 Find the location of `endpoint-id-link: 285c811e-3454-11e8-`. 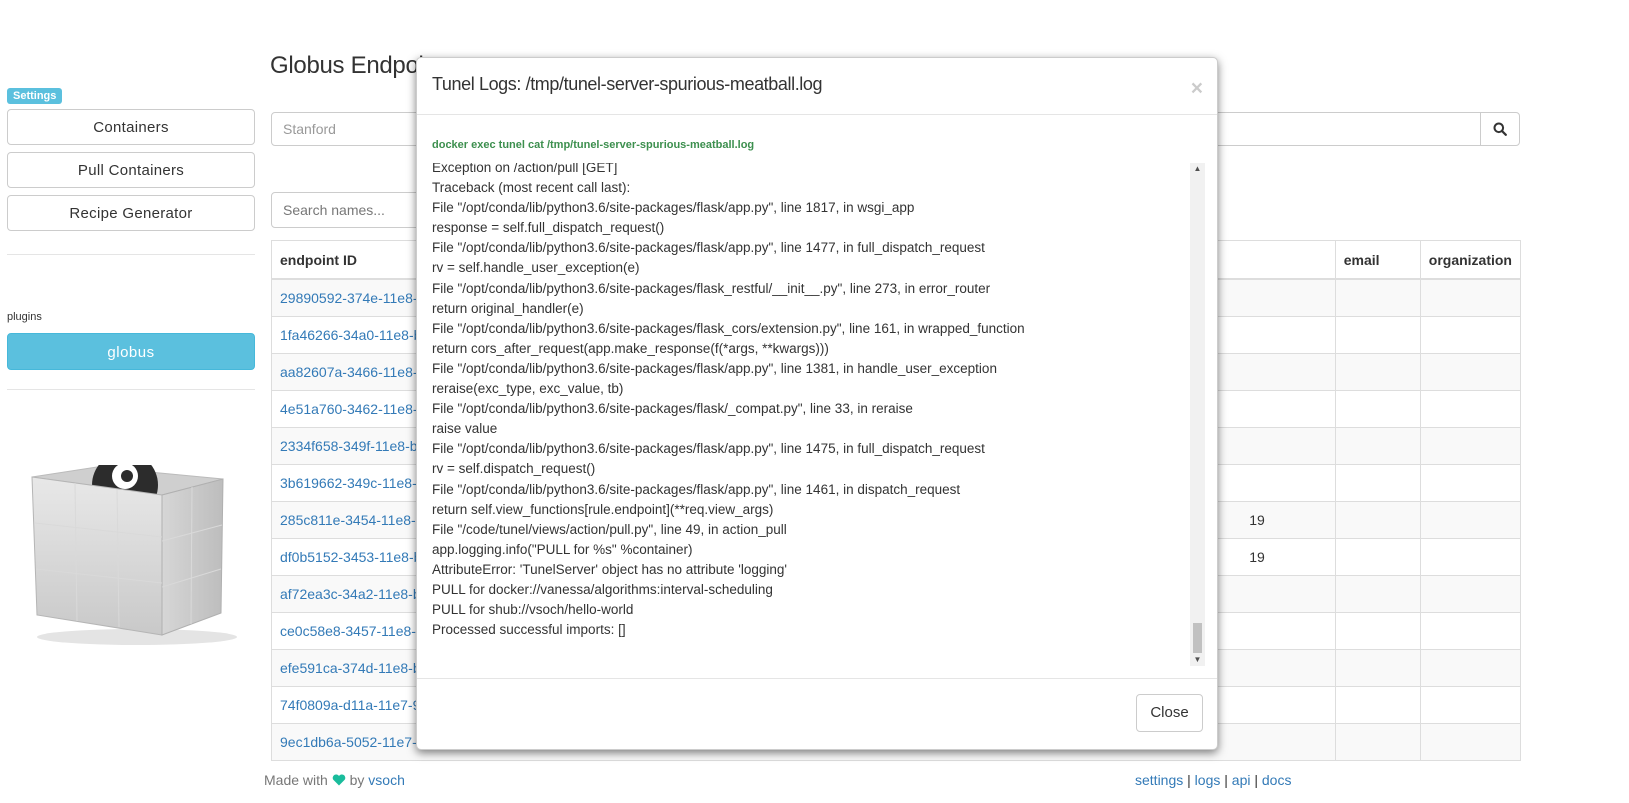

endpoint-id-link: 285c811e-3454-11e8- is located at coordinates (348, 520).